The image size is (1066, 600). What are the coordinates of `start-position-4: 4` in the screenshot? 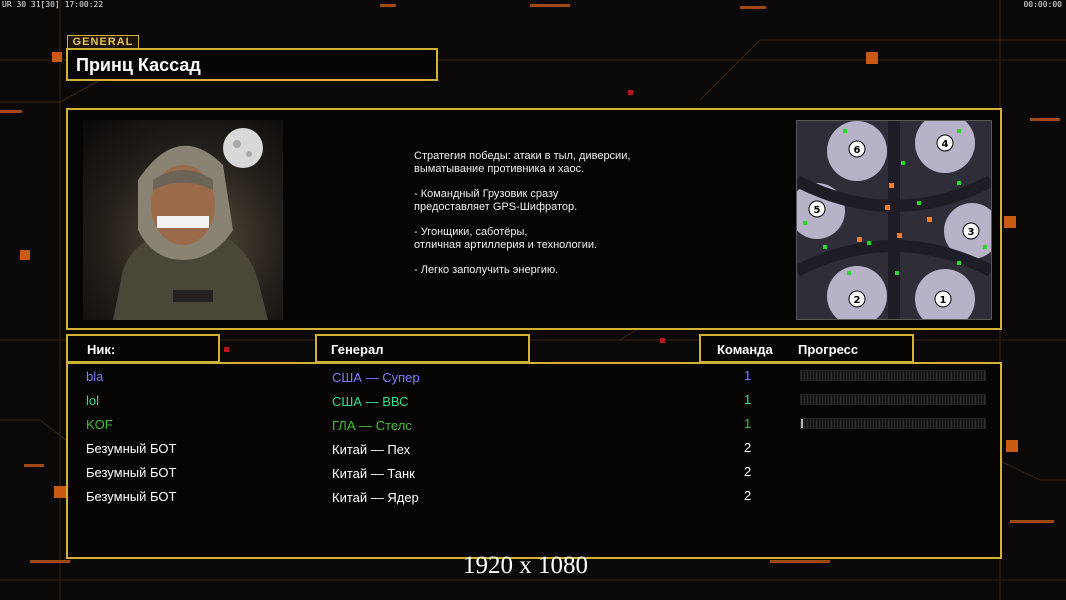 It's located at (945, 144).